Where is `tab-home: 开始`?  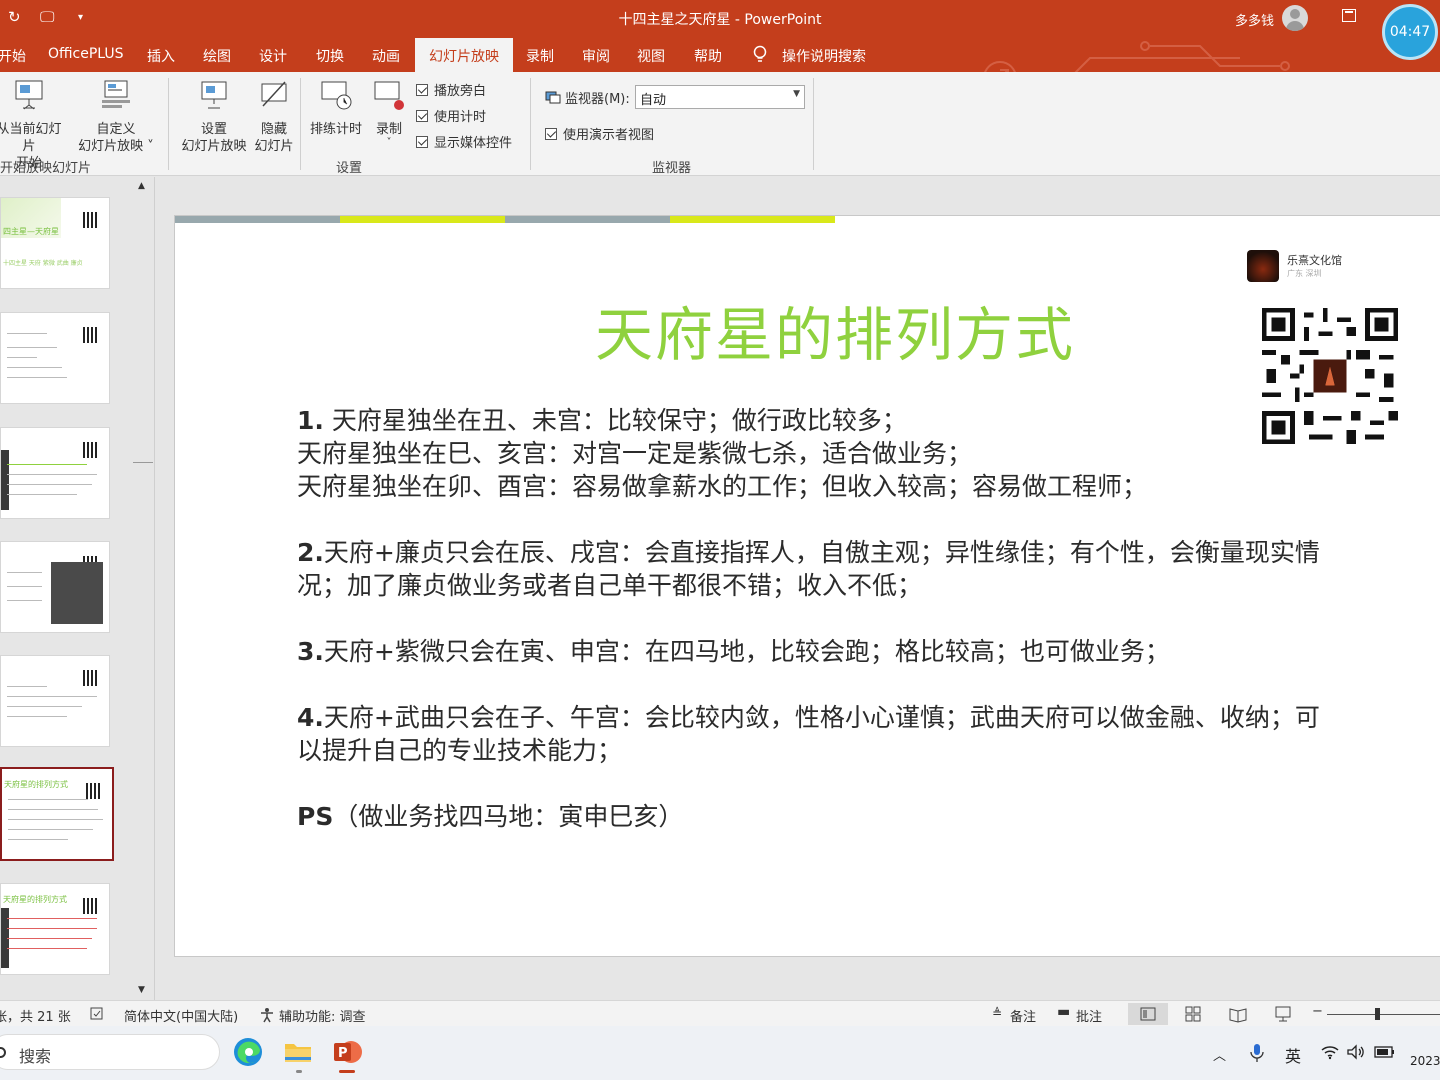
tab-home: 开始 is located at coordinates (13, 56).